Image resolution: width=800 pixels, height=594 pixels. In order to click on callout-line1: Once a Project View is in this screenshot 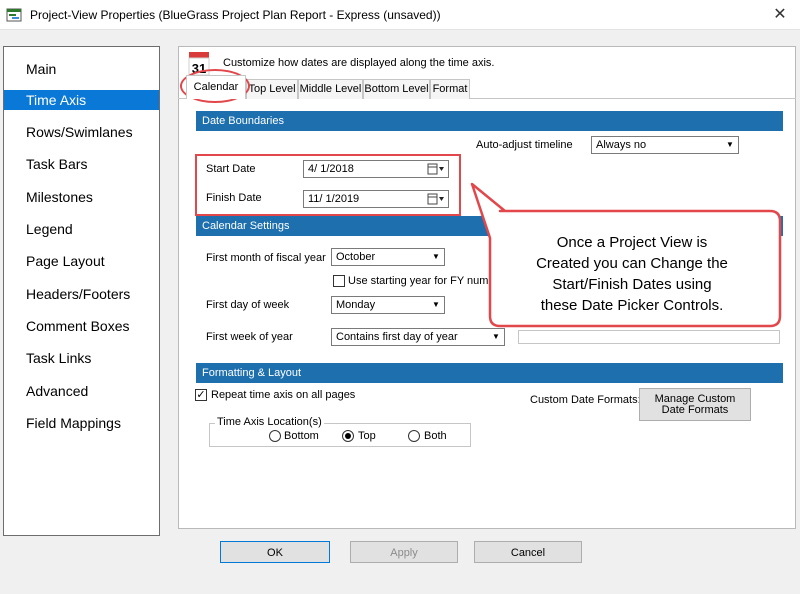, I will do `click(632, 242)`.